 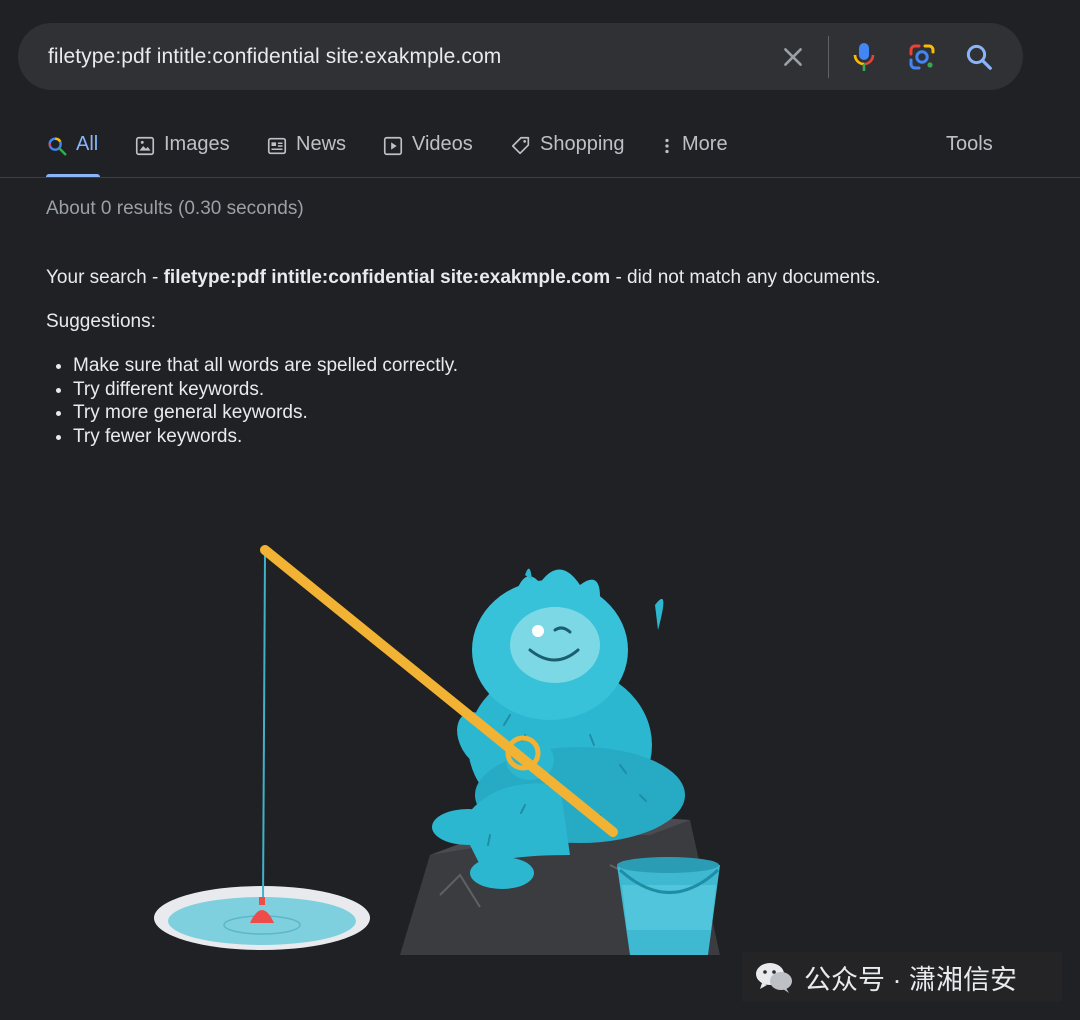 I want to click on watermark-text: 公众号 · 潇湘信安, so click(x=910, y=979).